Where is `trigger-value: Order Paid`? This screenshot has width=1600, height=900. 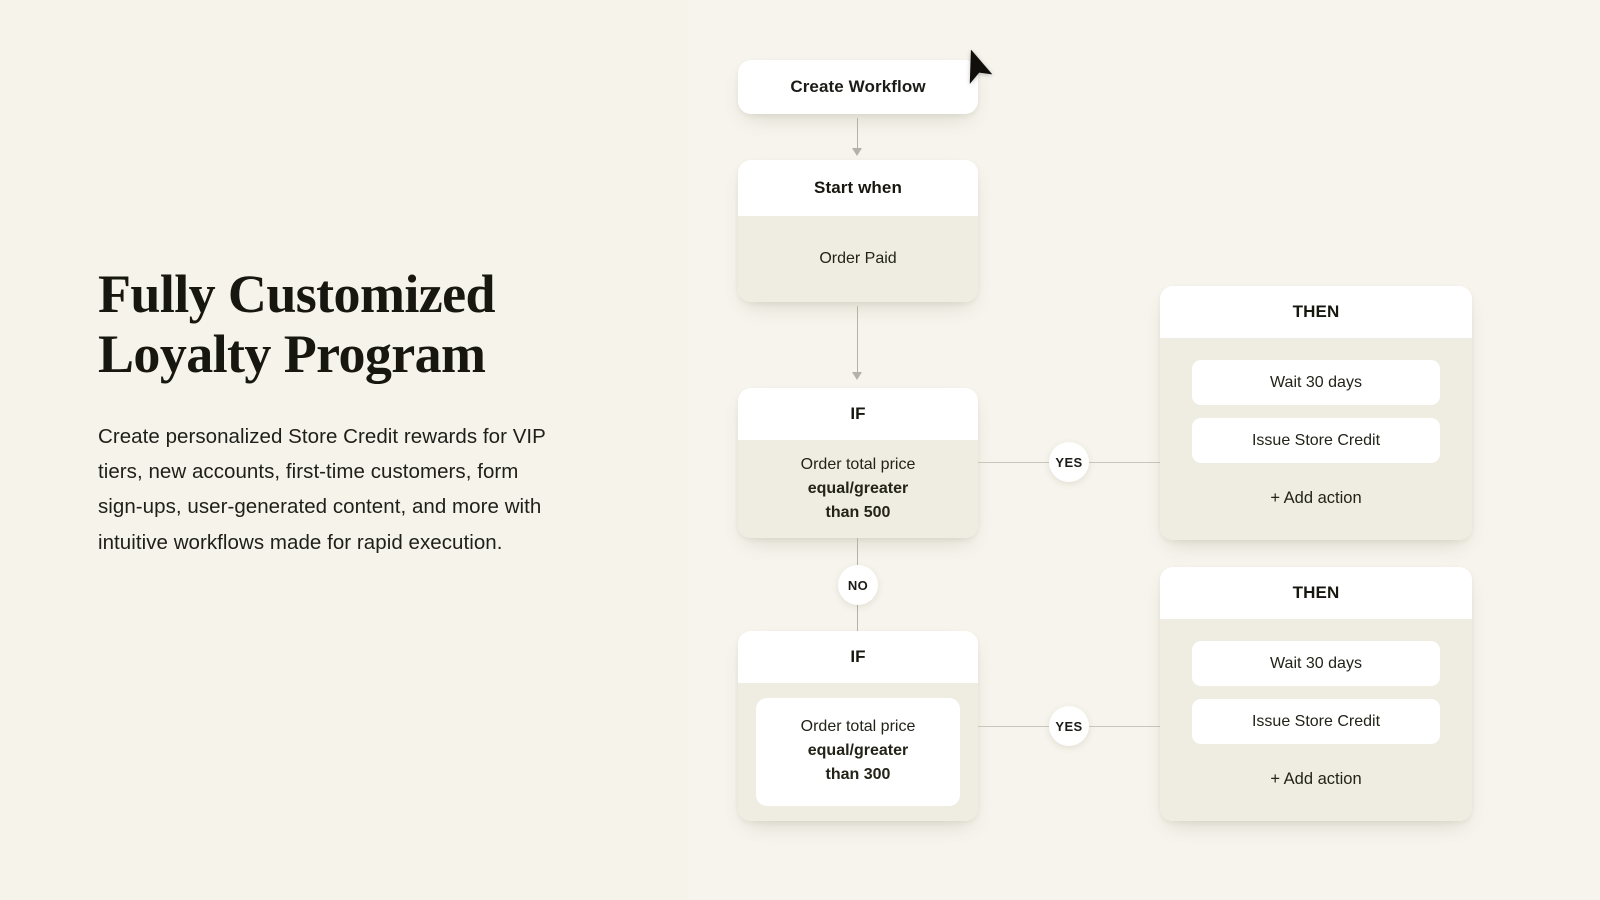 trigger-value: Order Paid is located at coordinates (858, 259).